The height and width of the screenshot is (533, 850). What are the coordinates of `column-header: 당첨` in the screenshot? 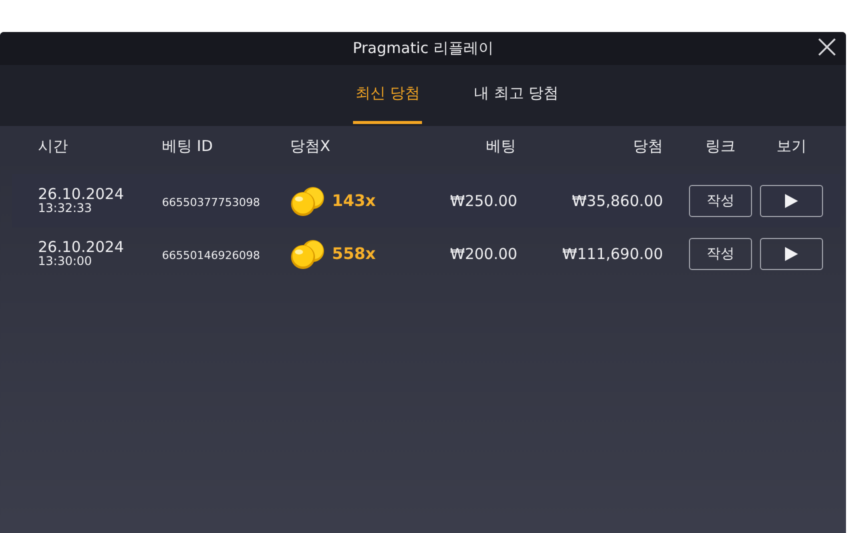 It's located at (648, 145).